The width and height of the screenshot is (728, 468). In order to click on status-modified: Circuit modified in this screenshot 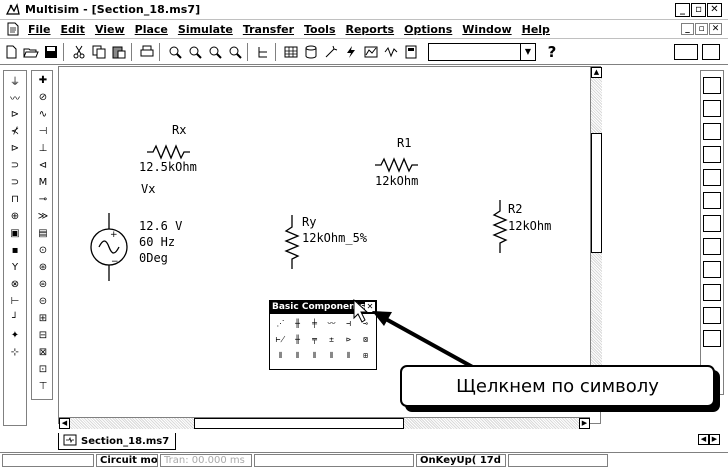, I will do `click(127, 460)`.